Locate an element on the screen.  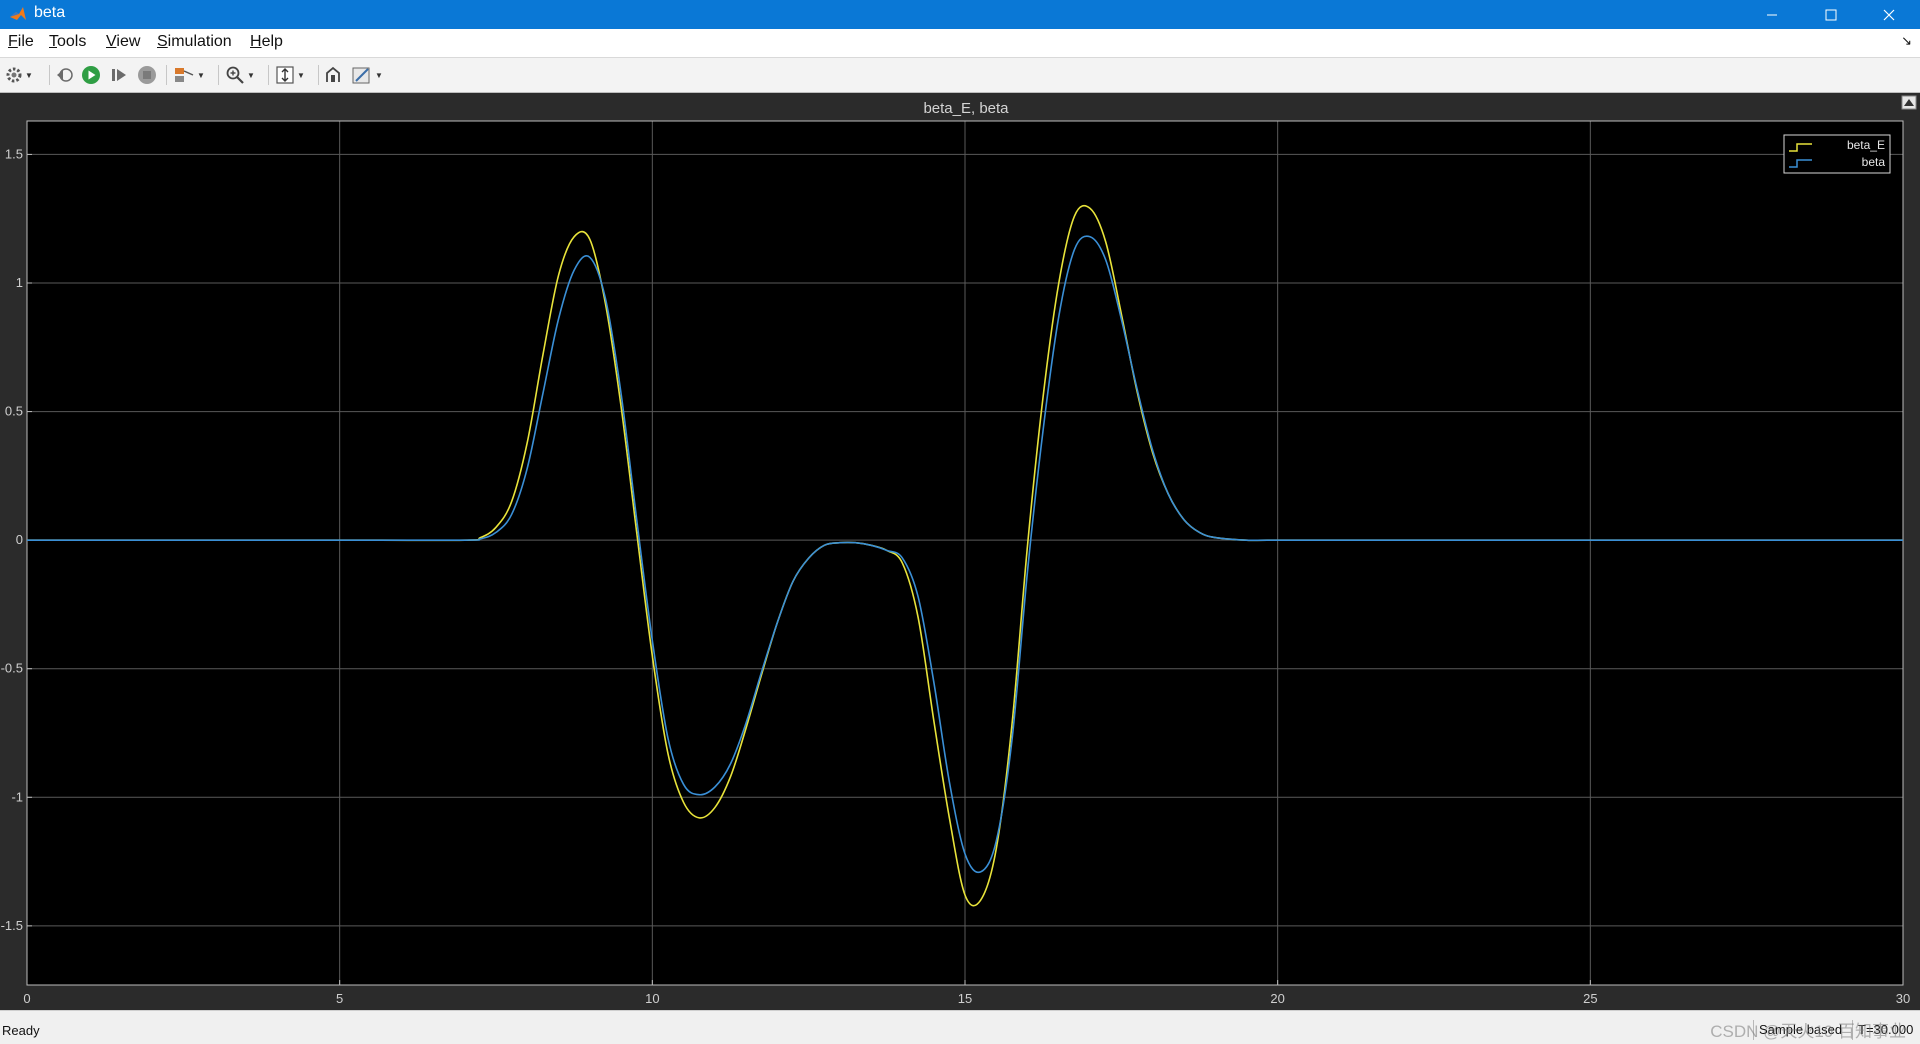
signal-select-button: ▼ is located at coordinates (189, 75).